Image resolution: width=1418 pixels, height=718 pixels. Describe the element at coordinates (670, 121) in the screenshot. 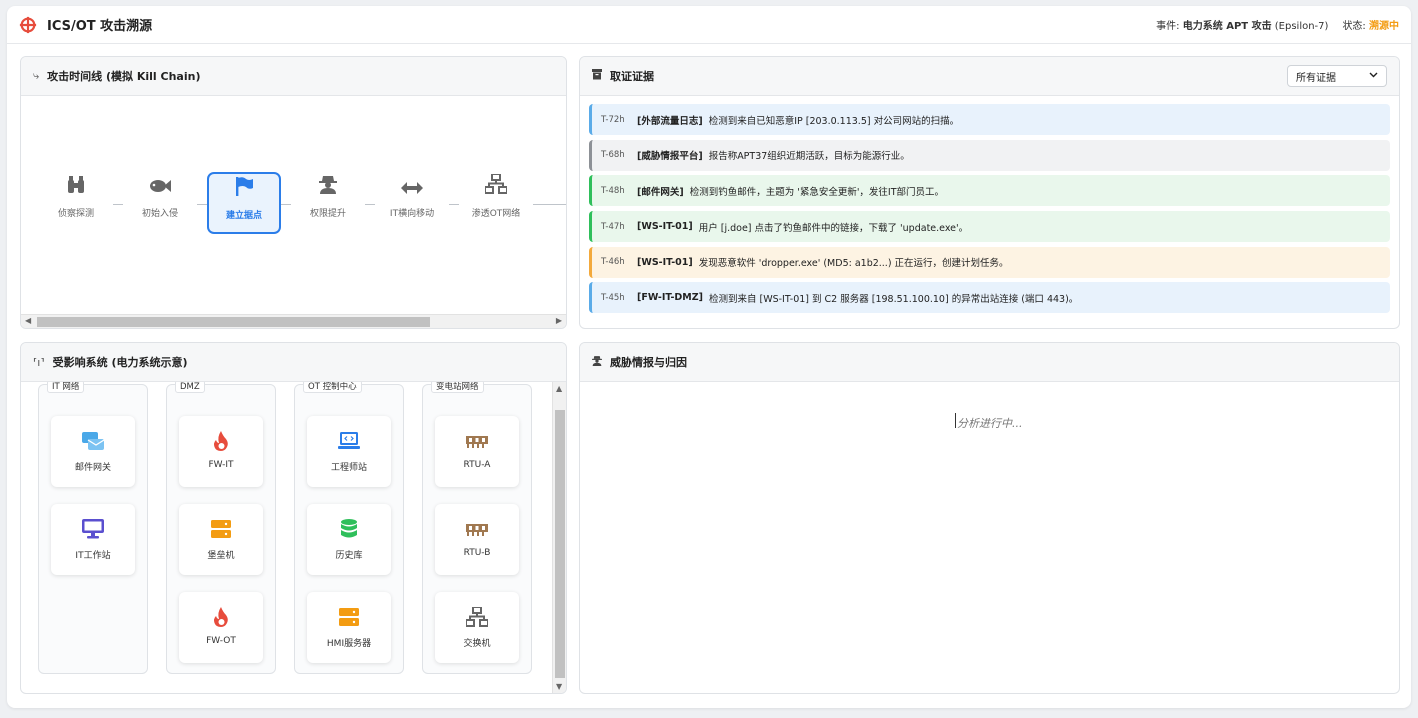

I see `evidence-source: [外部流量日志]` at that location.